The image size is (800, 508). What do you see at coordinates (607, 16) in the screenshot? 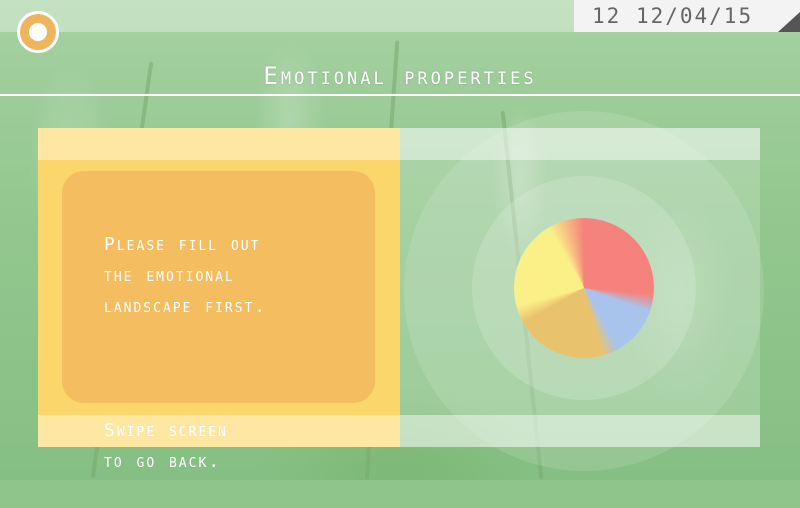
I see `day-number: 12` at bounding box center [607, 16].